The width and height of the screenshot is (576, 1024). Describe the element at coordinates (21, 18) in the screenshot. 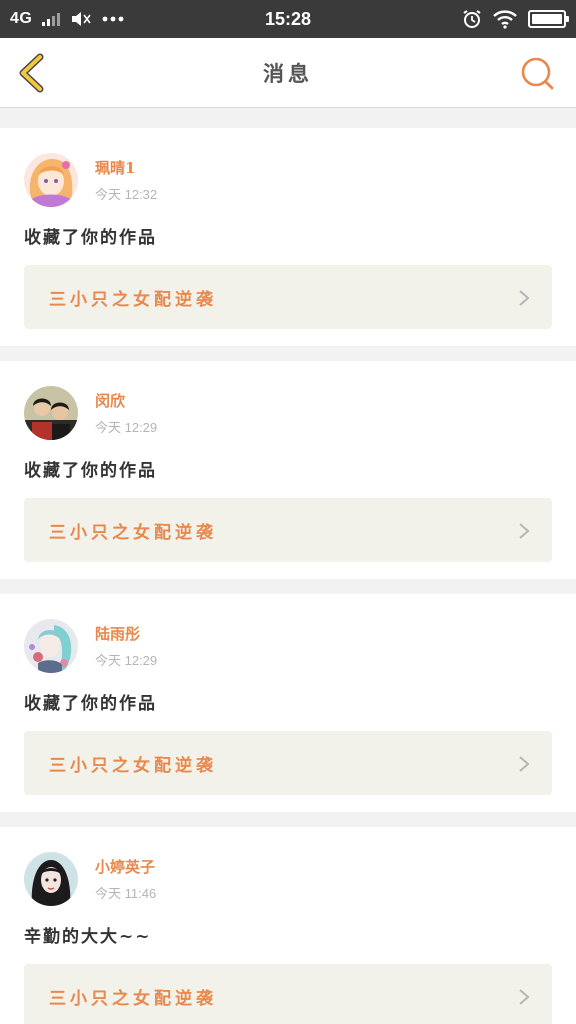

I see `network-type: 4G` at that location.